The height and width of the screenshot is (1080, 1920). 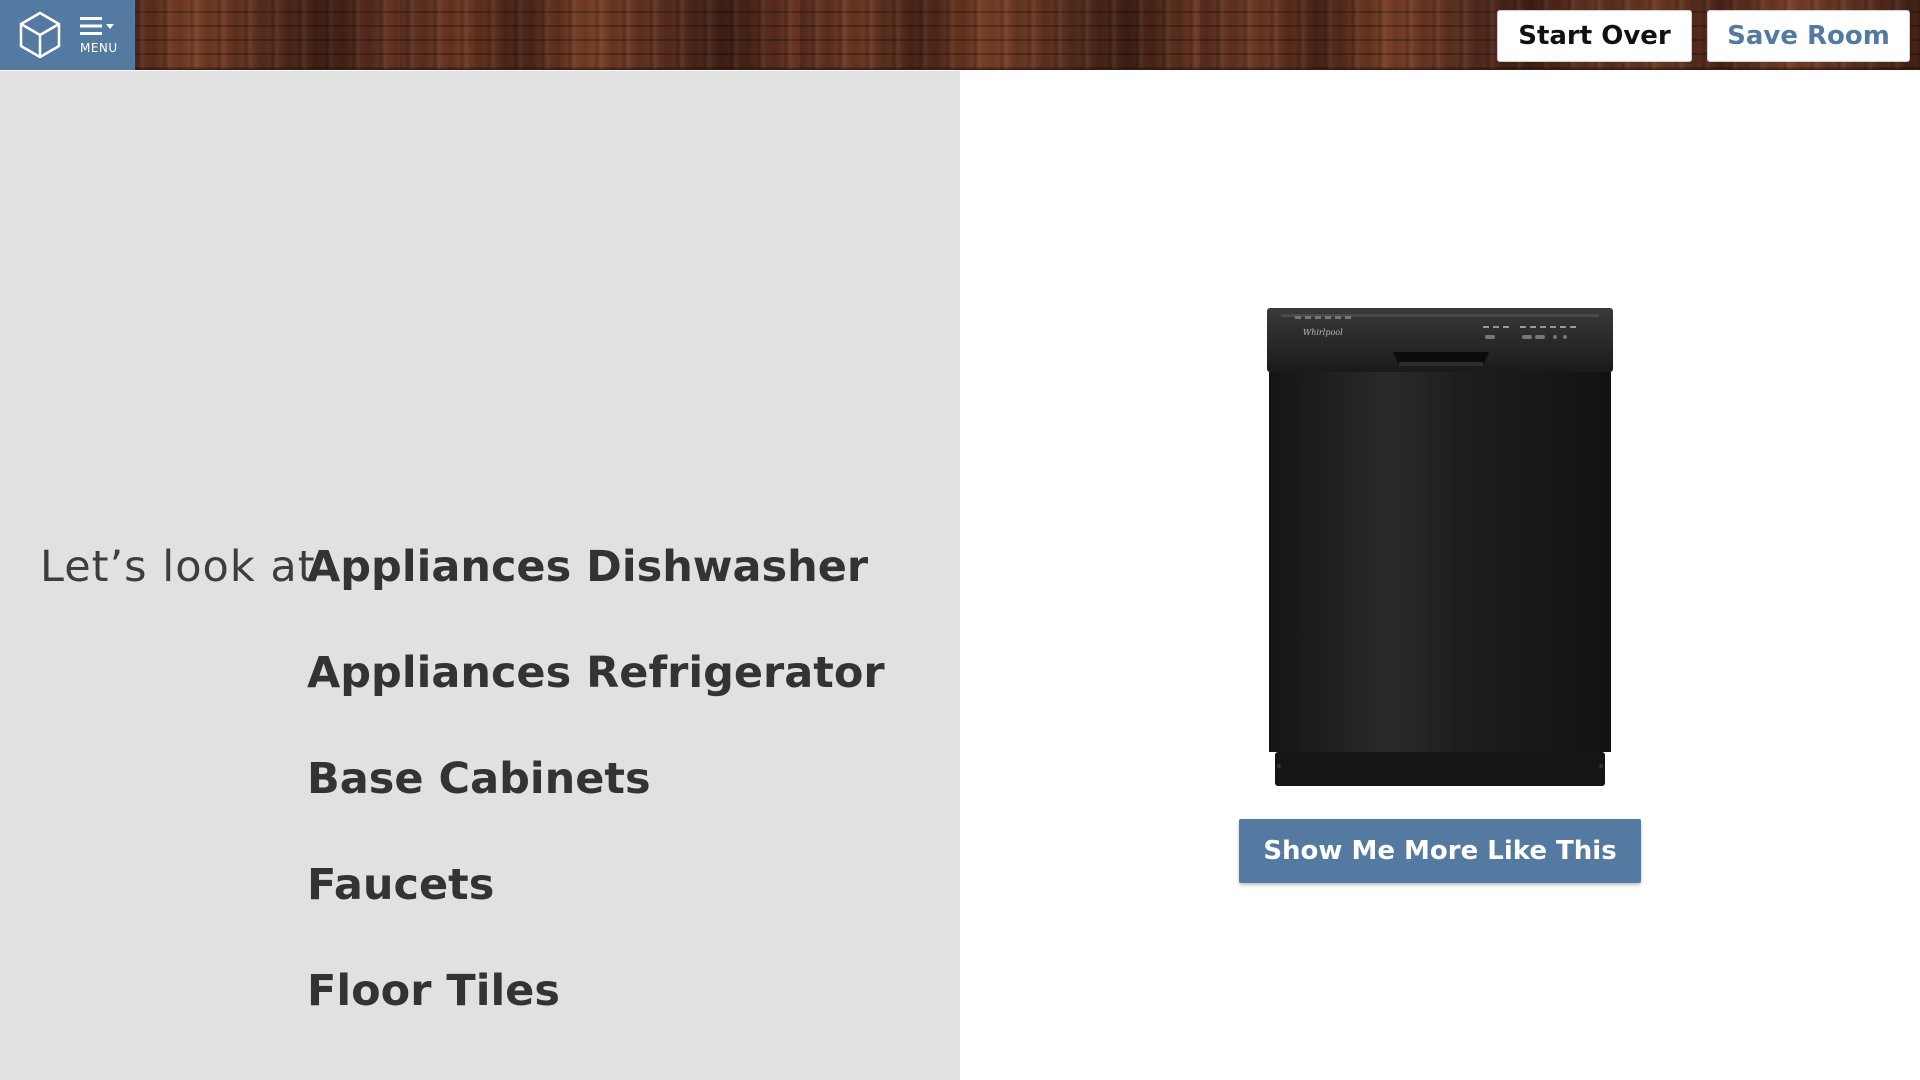 I want to click on save-room-button: Save Room, so click(x=1808, y=36).